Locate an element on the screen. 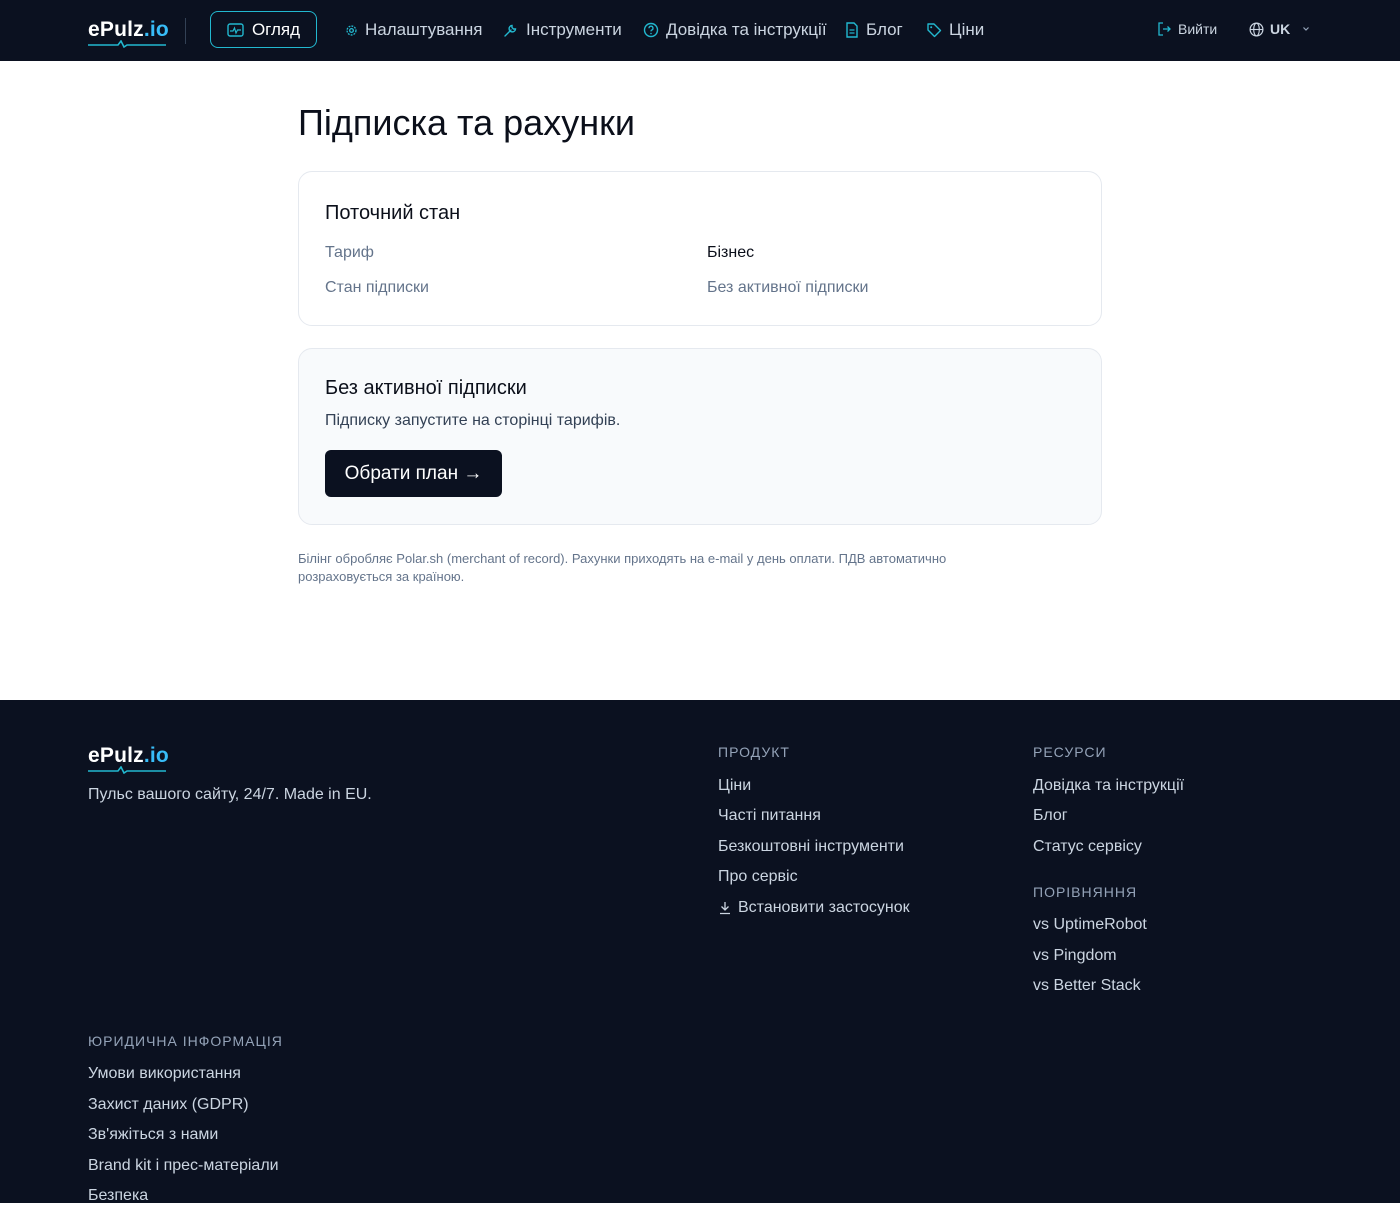  nav-help: Довідка та інструкції is located at coordinates (735, 30).